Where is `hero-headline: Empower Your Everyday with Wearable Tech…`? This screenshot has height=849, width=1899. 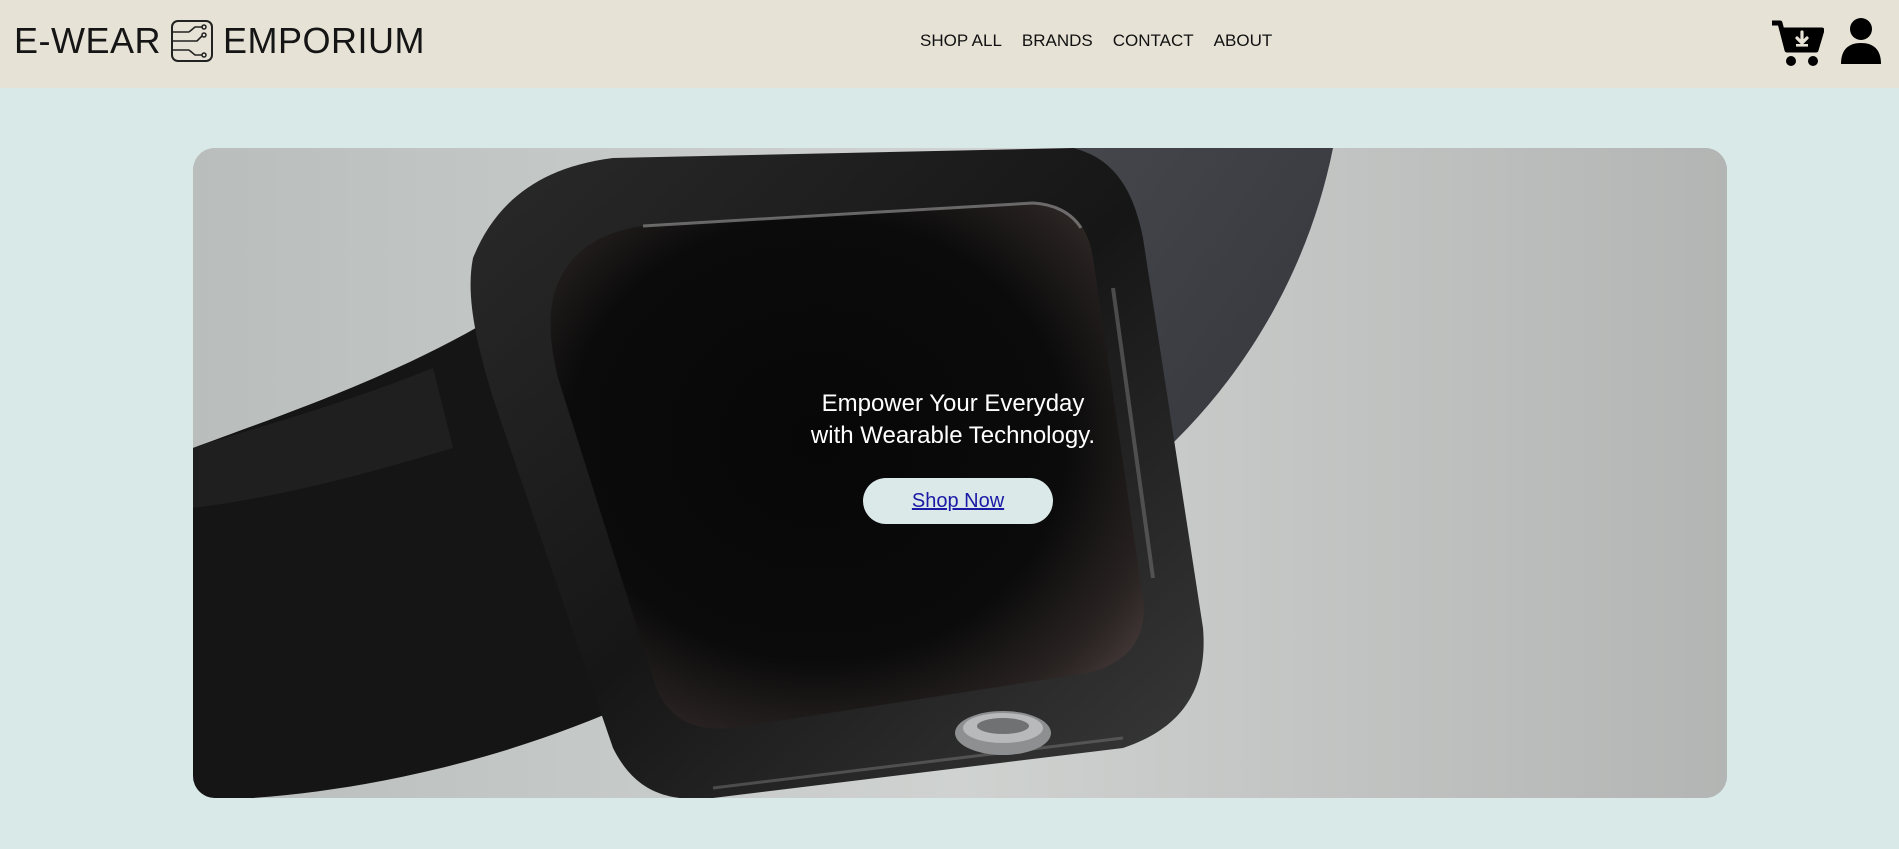 hero-headline: Empower Your Everyday with Wearable Tech… is located at coordinates (953, 420).